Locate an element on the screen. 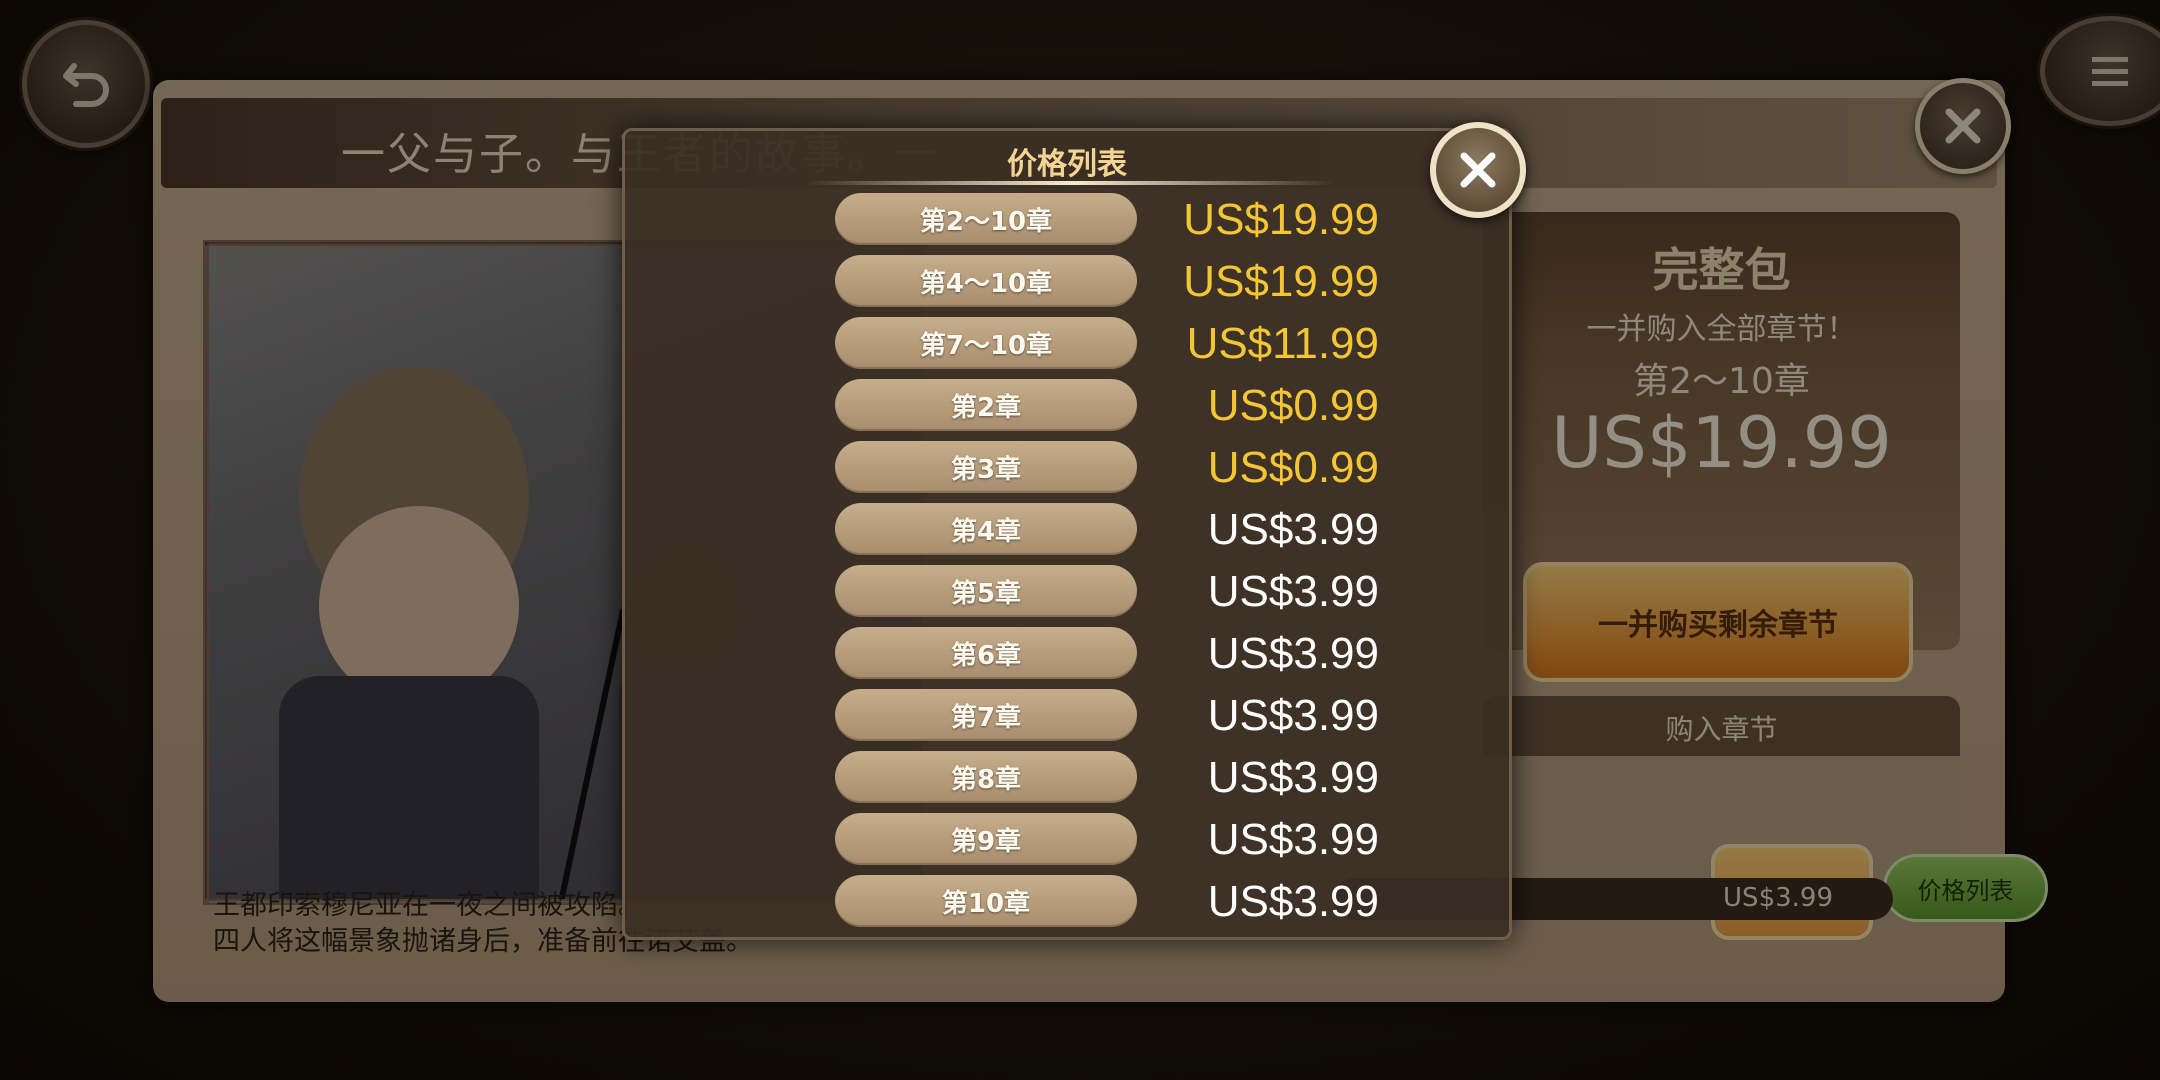 Image resolution: width=2160 pixels, height=1080 pixels. chapter-label: 第8章 is located at coordinates (986, 777).